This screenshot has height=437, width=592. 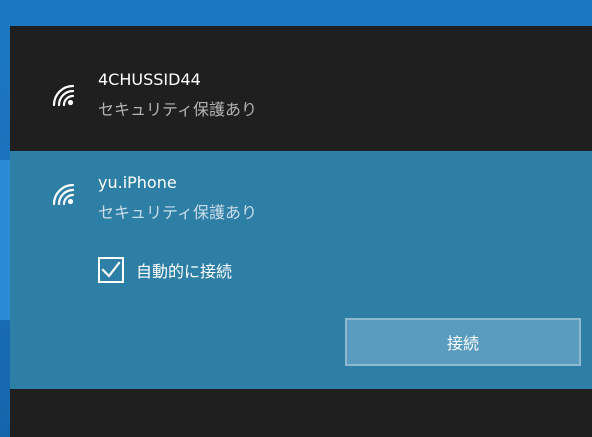 I want to click on checkmark-icon, so click(x=111, y=269).